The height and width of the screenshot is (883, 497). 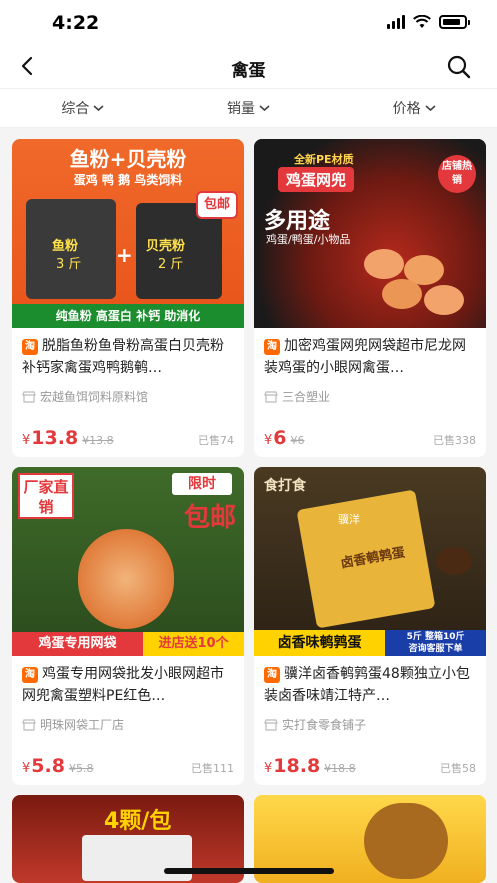 What do you see at coordinates (459, 67) in the screenshot?
I see `search-icon` at bounding box center [459, 67].